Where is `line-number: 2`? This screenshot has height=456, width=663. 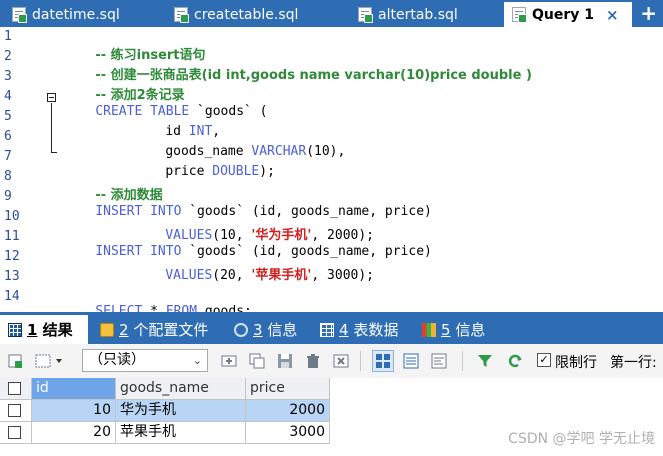 line-number: 2 is located at coordinates (8, 56).